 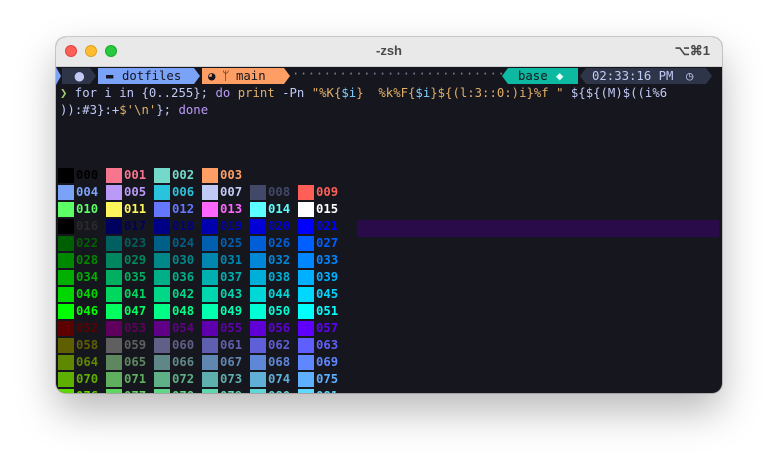 I want to click on swatch-number: 039, so click(x=327, y=277).